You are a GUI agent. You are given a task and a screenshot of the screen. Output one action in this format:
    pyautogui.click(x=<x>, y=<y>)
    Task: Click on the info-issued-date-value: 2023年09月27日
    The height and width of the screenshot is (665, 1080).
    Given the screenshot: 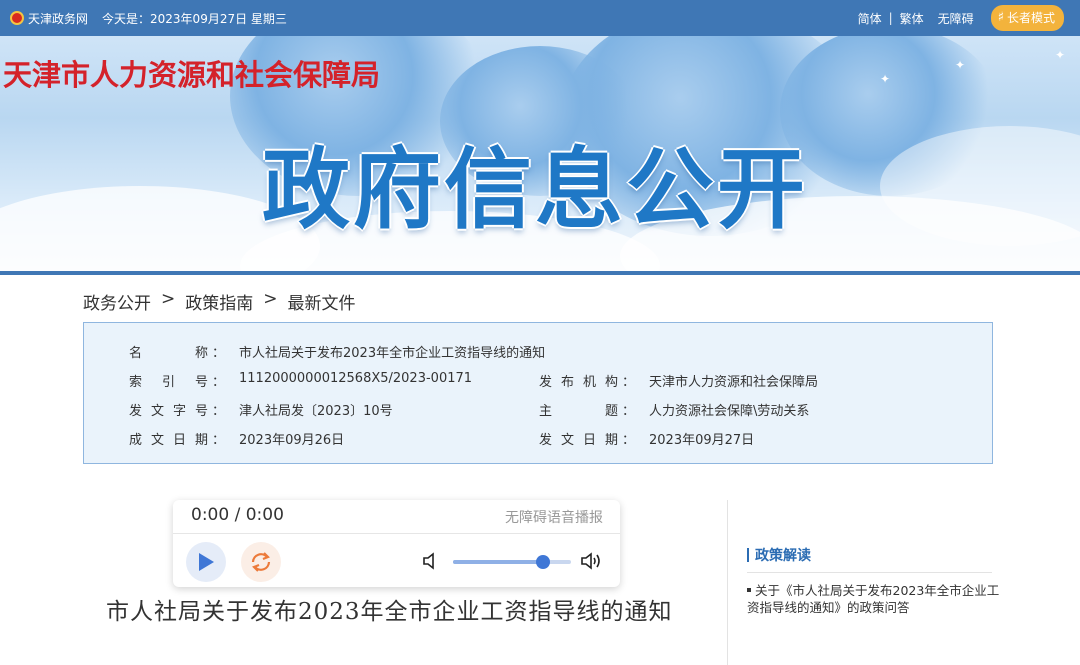 What is the action you would take?
    pyautogui.click(x=702, y=440)
    